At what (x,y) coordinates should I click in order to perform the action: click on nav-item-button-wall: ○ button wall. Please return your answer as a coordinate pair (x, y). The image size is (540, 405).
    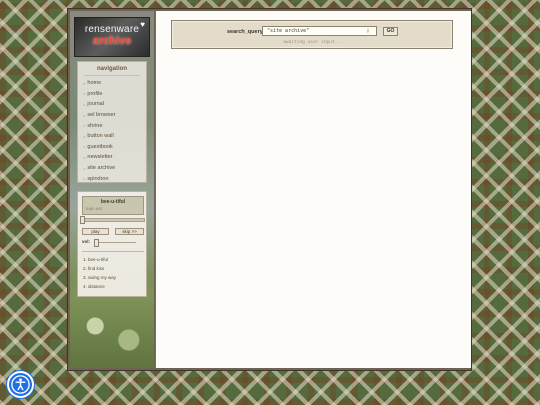
    Looking at the image, I should click on (112, 136).